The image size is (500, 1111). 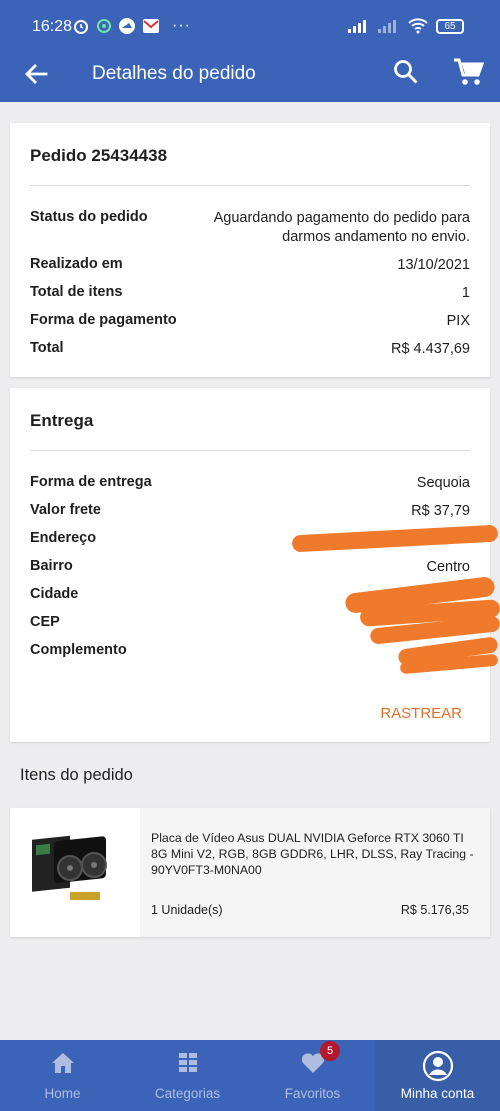 I want to click on row-label: Status do pedido, so click(x=89, y=217).